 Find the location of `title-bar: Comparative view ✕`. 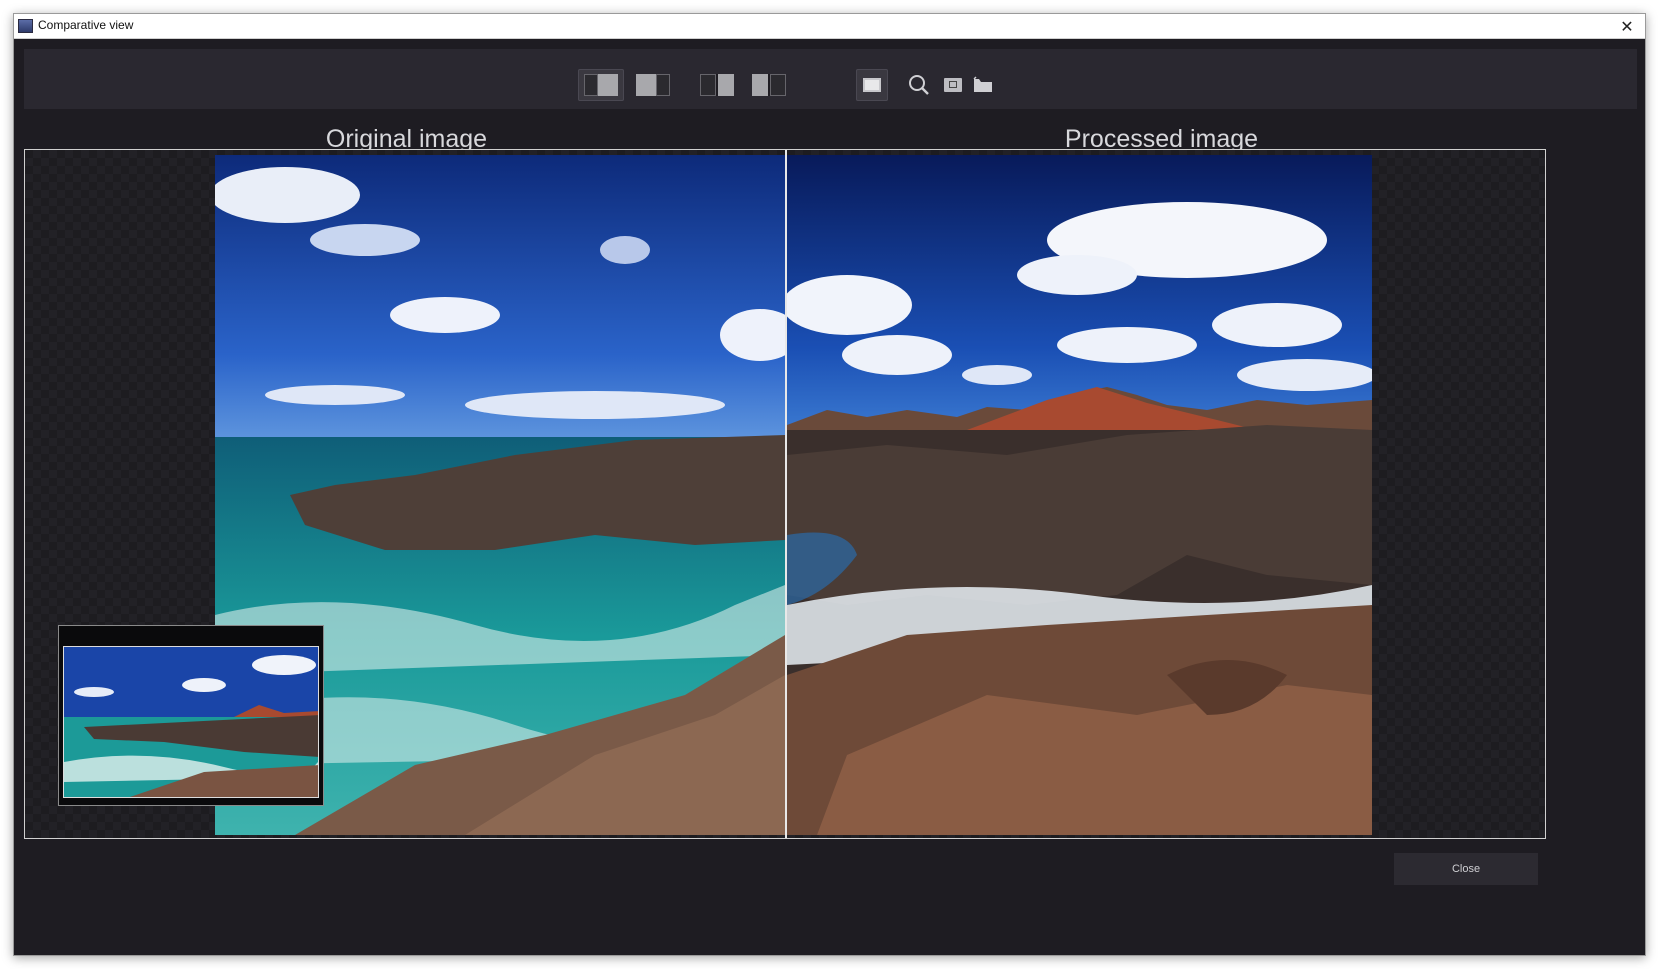

title-bar: Comparative view ✕ is located at coordinates (829, 26).